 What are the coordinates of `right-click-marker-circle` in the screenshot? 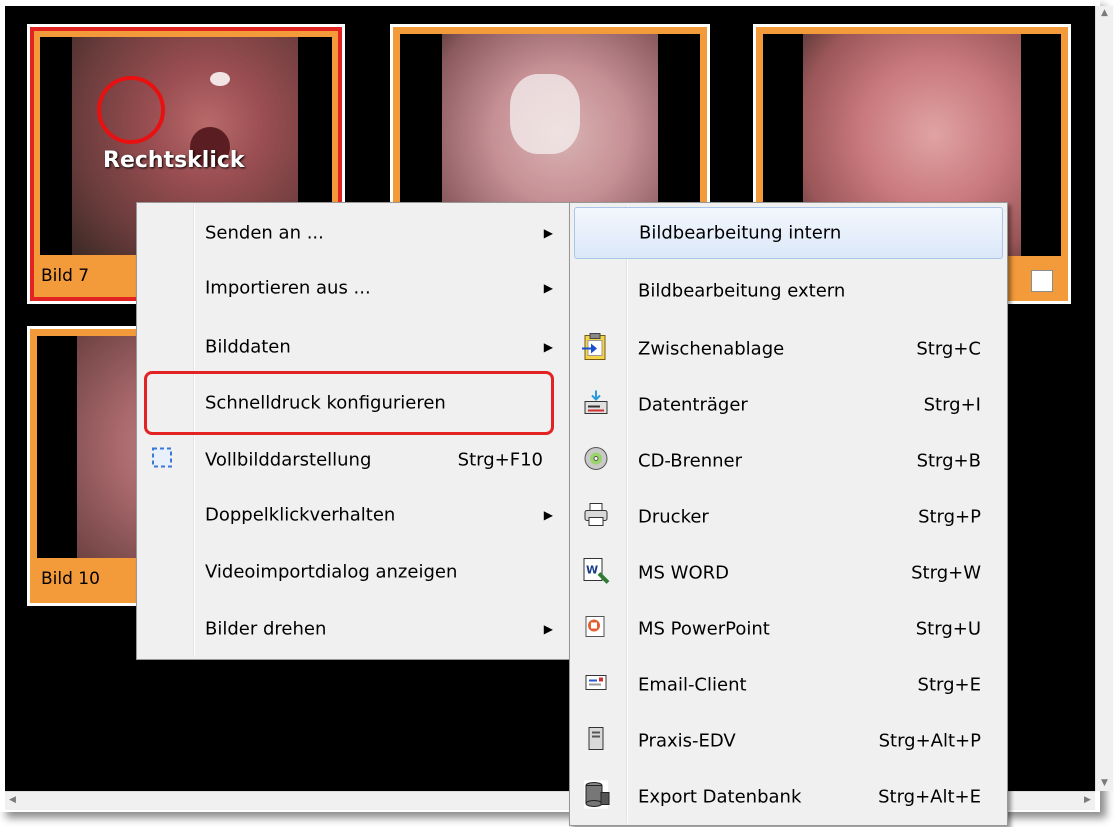 It's located at (131, 110).